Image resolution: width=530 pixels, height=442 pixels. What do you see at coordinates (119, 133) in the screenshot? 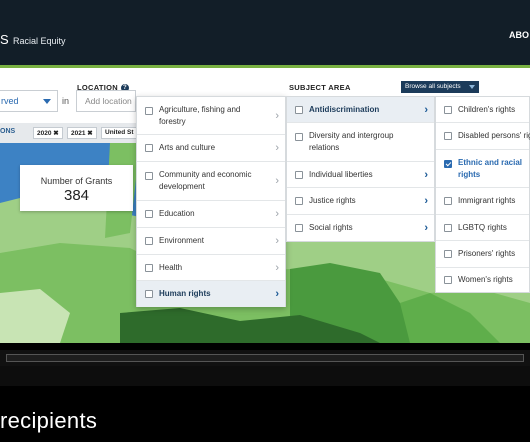
I see `filter-chip-location: United St` at bounding box center [119, 133].